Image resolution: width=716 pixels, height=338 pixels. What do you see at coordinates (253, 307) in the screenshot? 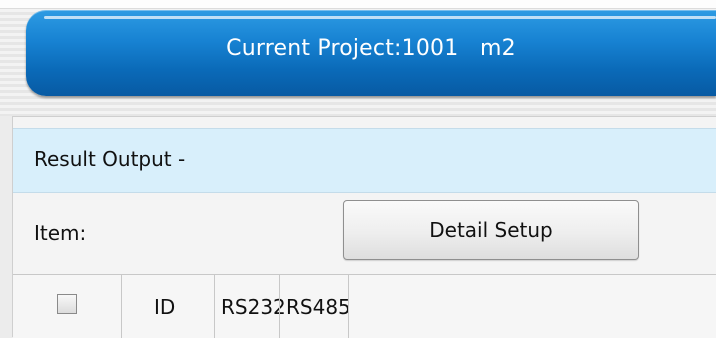
I see `column-header-rs232: RS232` at bounding box center [253, 307].